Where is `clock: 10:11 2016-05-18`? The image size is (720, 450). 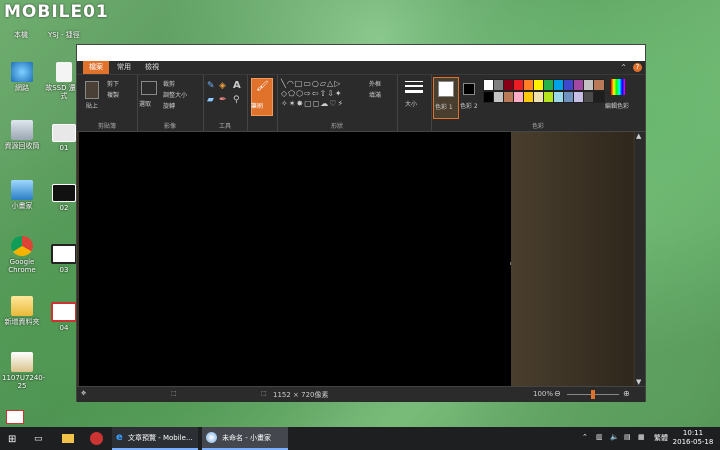
clock: 10:11 2016-05-18 is located at coordinates (693, 438).